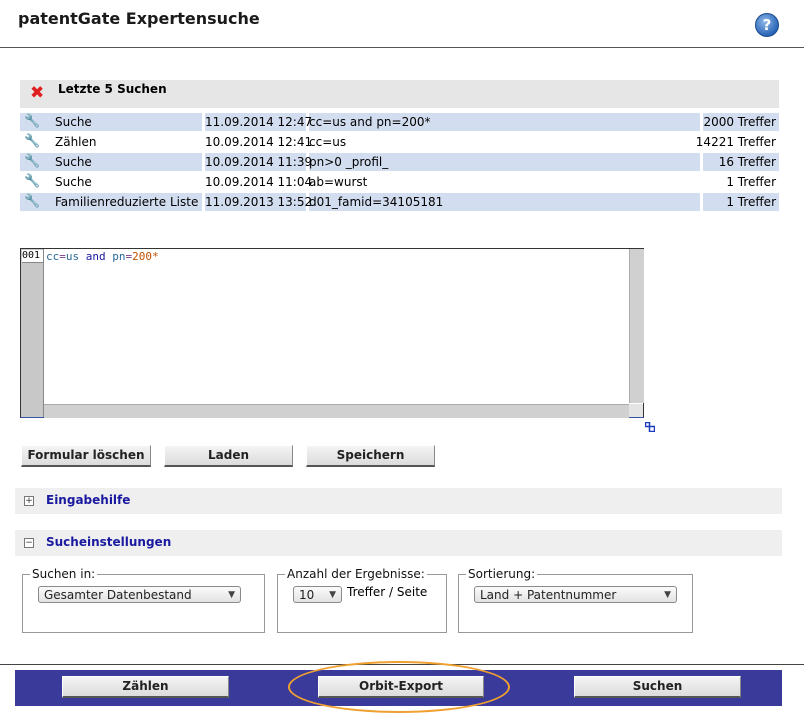 Image resolution: width=804 pixels, height=726 pixels. Describe the element at coordinates (735, 142) in the screenshot. I see `search-hits: 14221 Treffer` at that location.